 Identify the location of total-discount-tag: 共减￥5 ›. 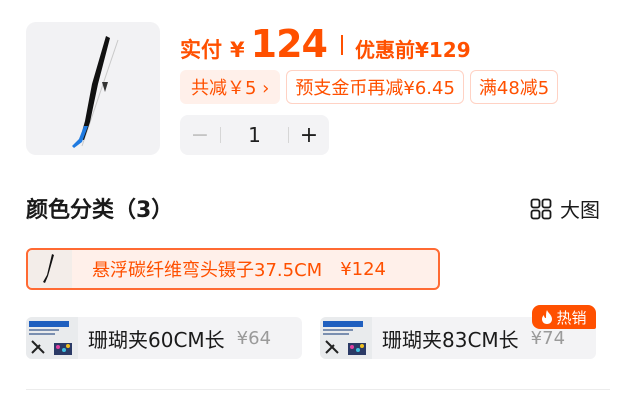
(230, 87).